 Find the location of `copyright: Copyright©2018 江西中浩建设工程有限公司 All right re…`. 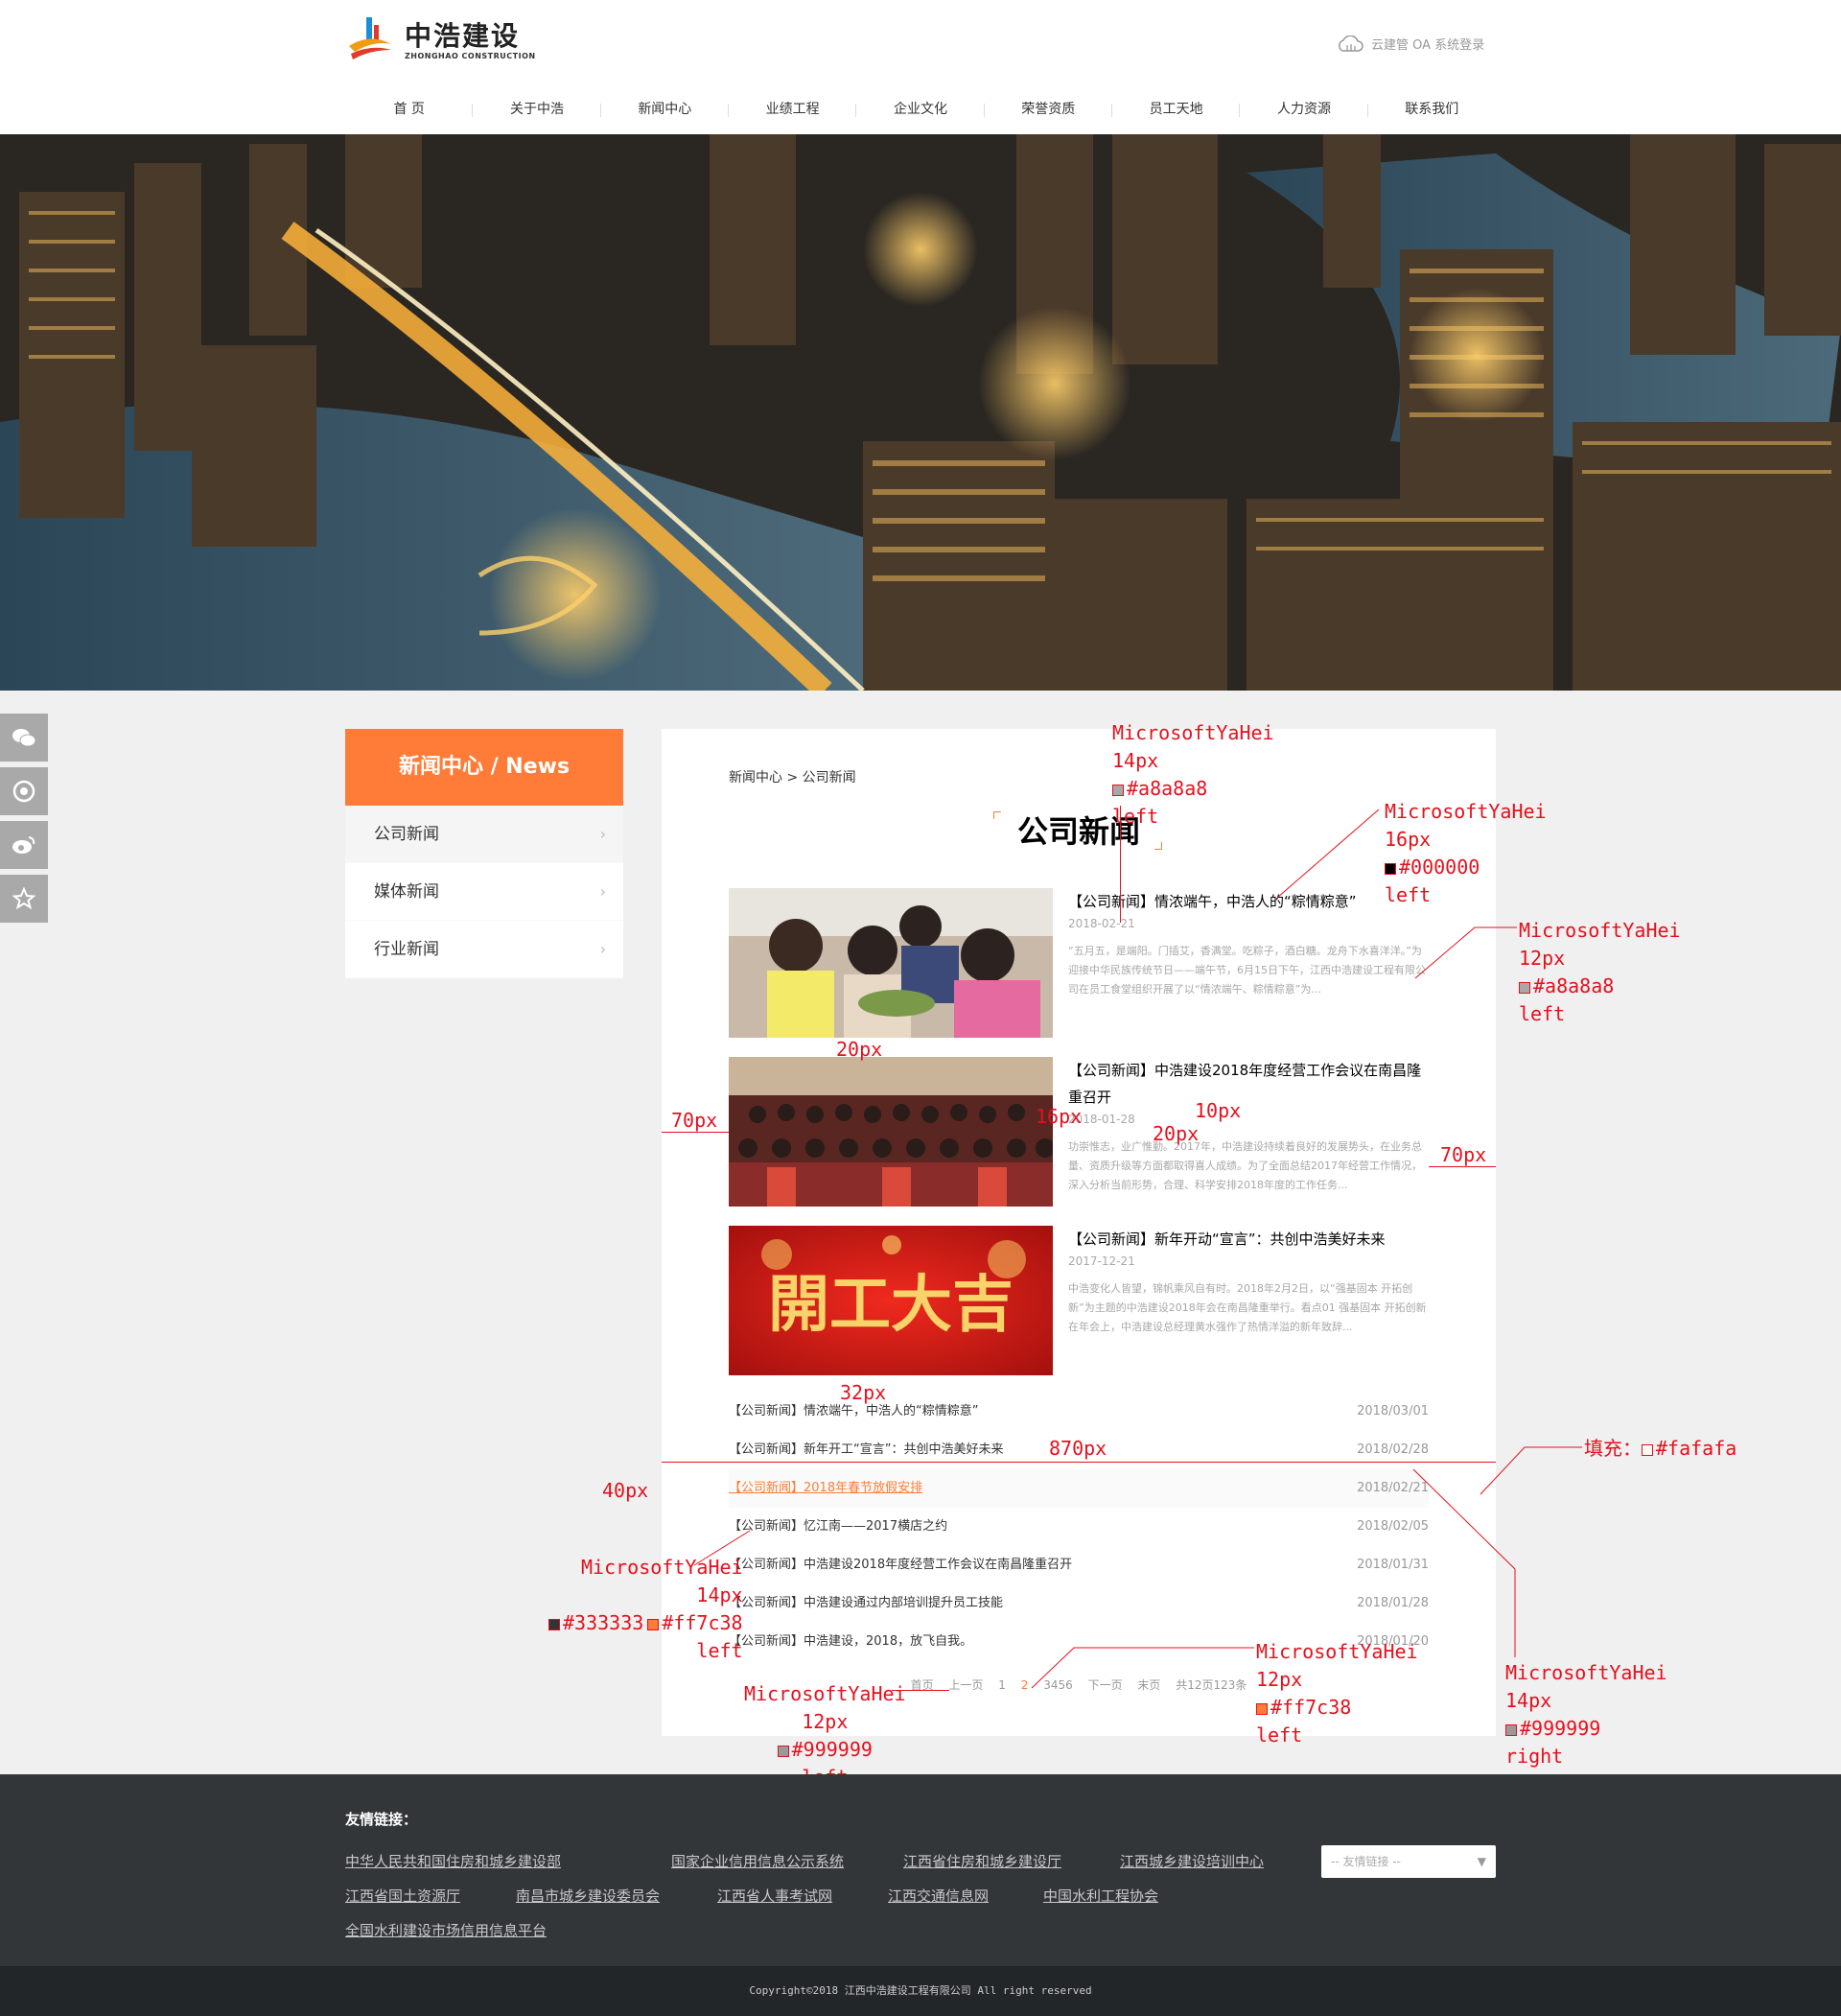

copyright: Copyright©2018 江西中浩建设工程有限公司 All right re… is located at coordinates (920, 1991).